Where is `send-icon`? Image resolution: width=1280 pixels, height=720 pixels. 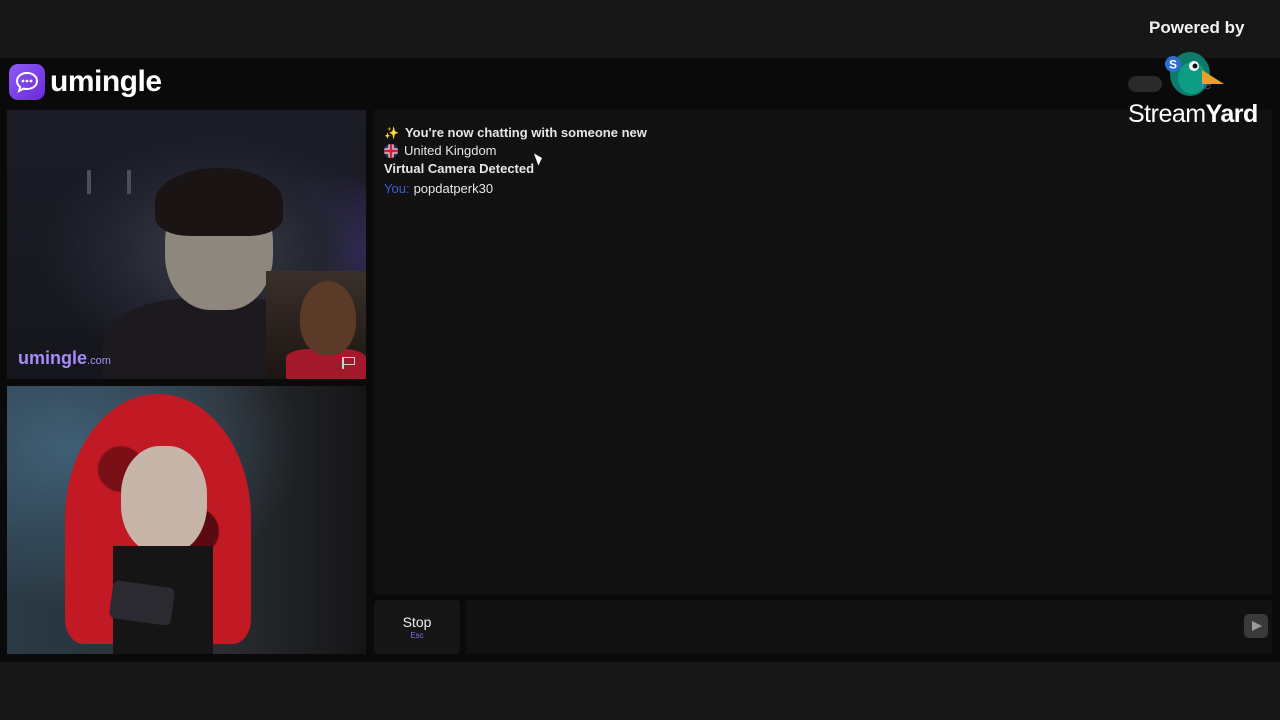 send-icon is located at coordinates (1256, 626).